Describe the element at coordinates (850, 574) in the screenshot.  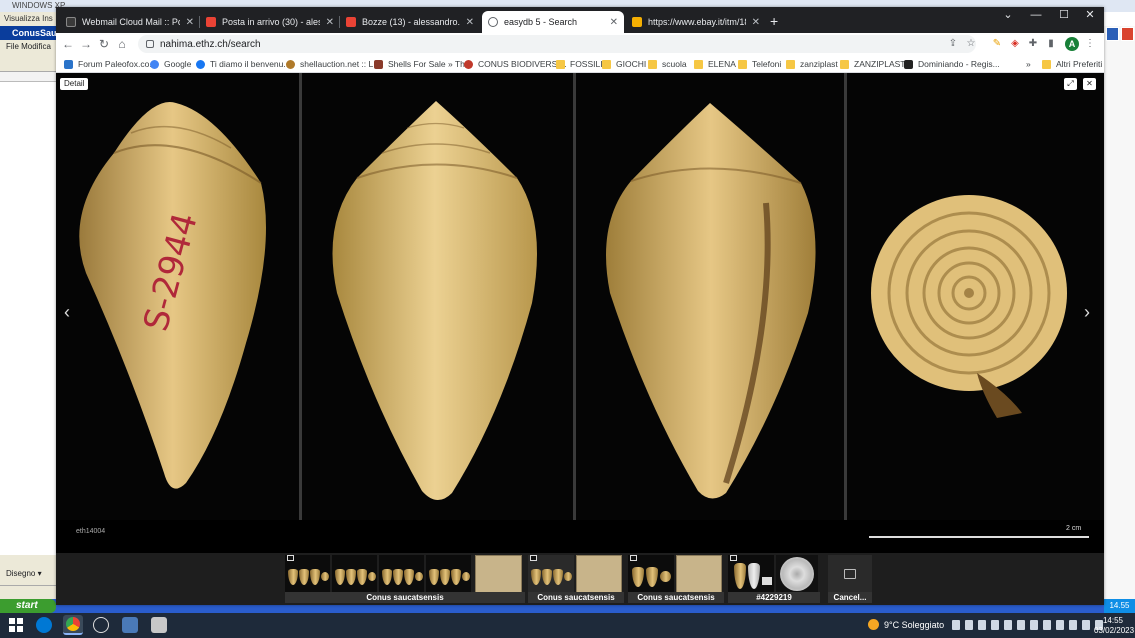
I see `thumbnail-placeholder` at that location.